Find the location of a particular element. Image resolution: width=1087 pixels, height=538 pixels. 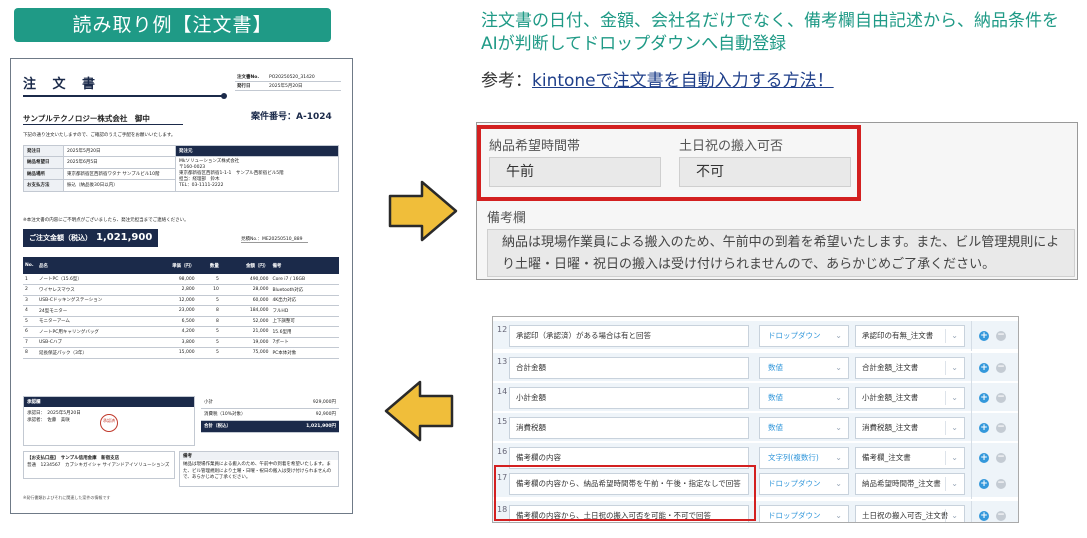

prompt-input: 承認印（承認済）がある場合は有と回答 is located at coordinates (629, 336).